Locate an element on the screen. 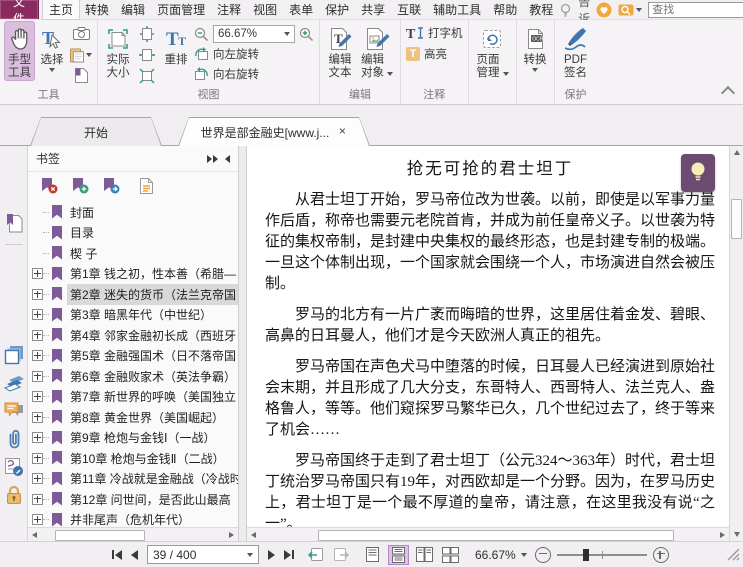 This screenshot has width=743, height=567. pdf-sign-button: PDF签名 is located at coordinates (576, 51).